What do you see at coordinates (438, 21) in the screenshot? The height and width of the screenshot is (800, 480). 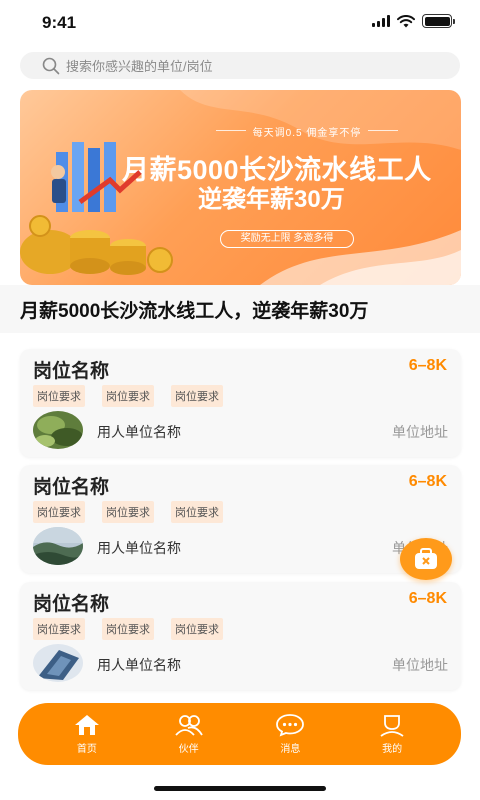 I see `battery-icon` at bounding box center [438, 21].